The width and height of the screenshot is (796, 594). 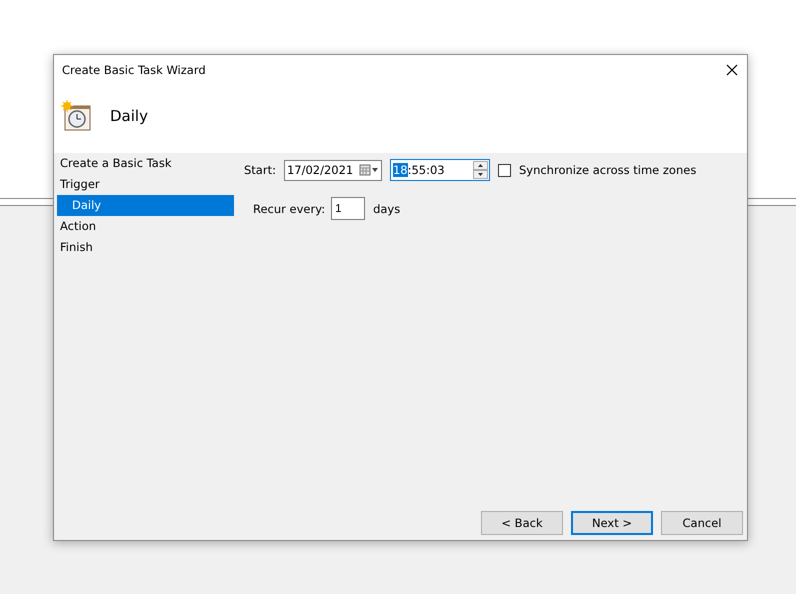 I want to click on time-field: 18:55:03, so click(x=440, y=170).